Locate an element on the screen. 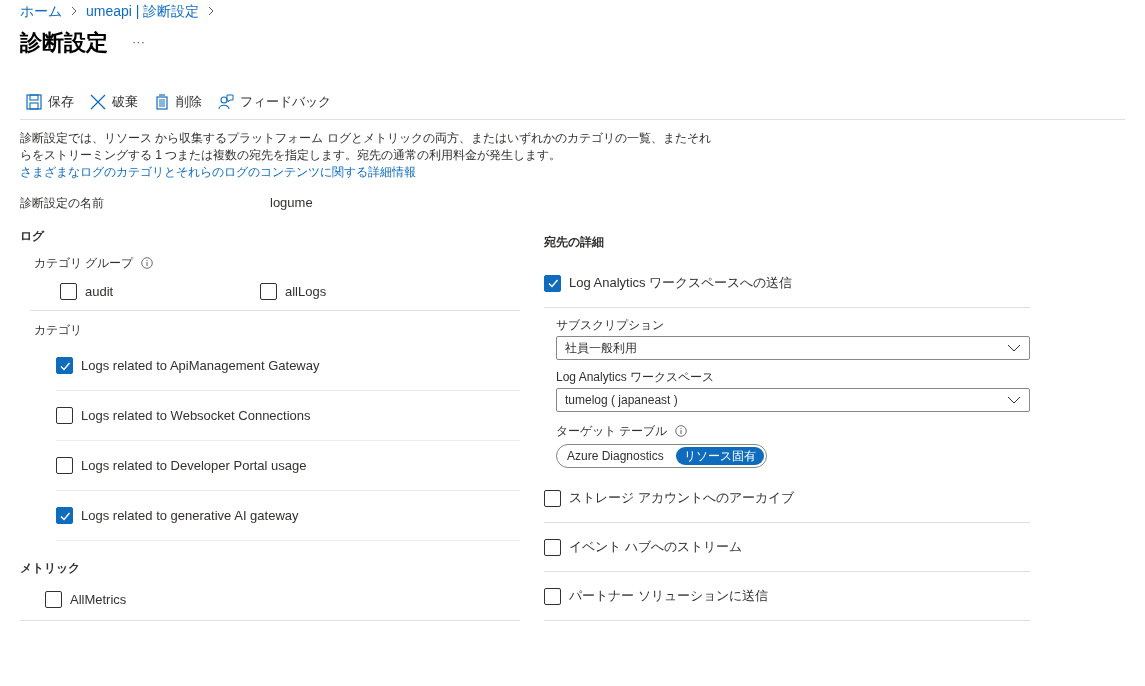  toolbar-button: フィードバック is located at coordinates (274, 101).